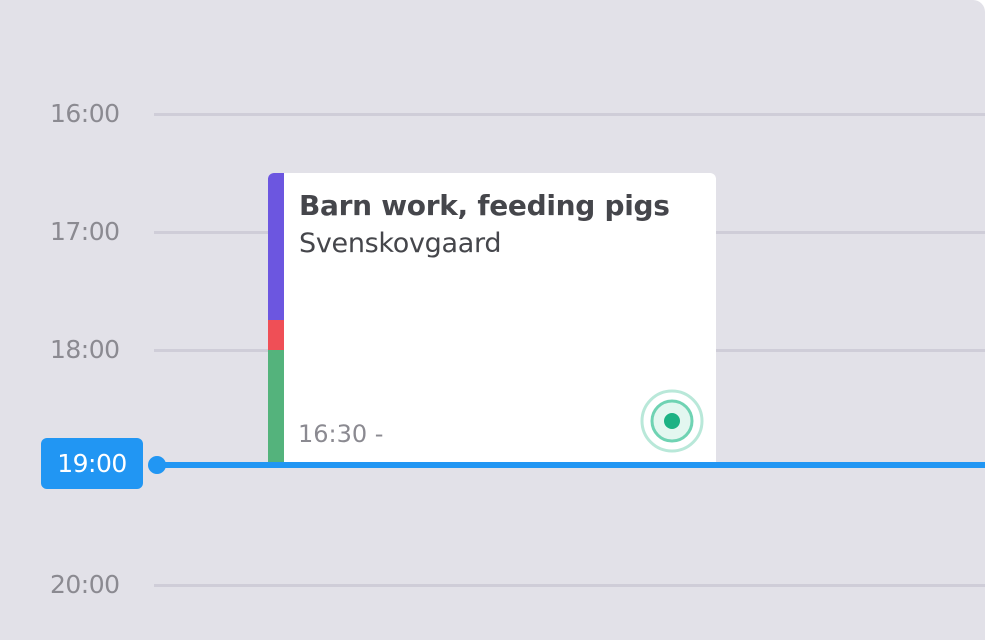 This screenshot has height=640, width=985. I want to click on hour-label: 18:00, so click(85, 349).